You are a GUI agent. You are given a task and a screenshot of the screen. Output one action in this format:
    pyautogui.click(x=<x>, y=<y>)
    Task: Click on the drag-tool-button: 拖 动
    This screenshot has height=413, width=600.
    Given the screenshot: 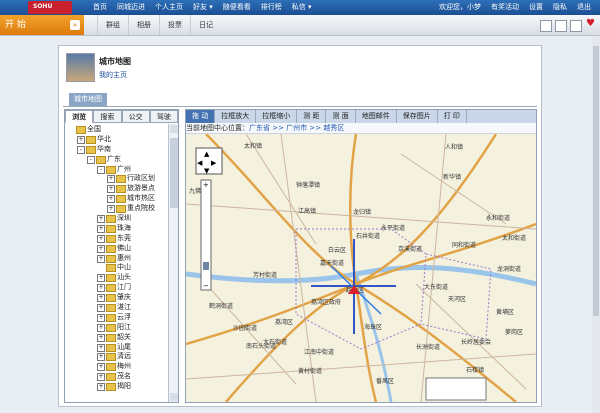 What is the action you would take?
    pyautogui.click(x=201, y=116)
    